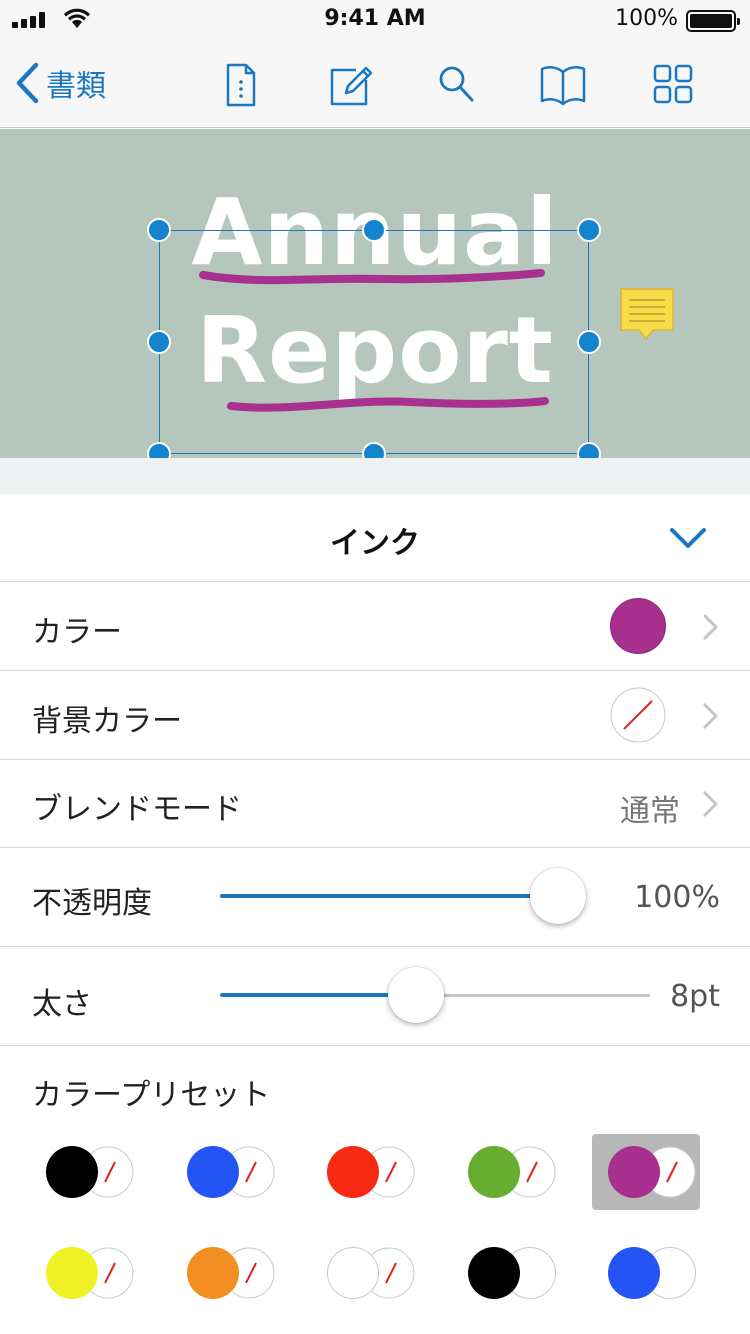  I want to click on navigation-bar: 書類, so click(375, 84).